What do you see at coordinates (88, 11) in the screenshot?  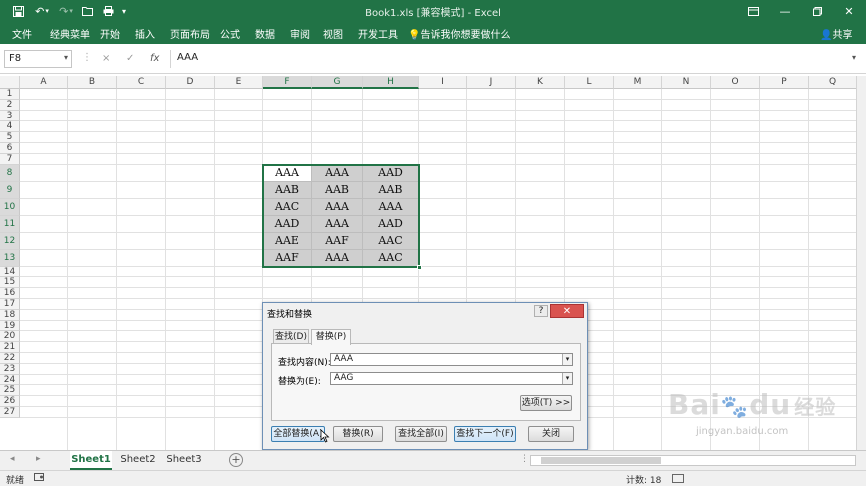 I see `open-icon` at bounding box center [88, 11].